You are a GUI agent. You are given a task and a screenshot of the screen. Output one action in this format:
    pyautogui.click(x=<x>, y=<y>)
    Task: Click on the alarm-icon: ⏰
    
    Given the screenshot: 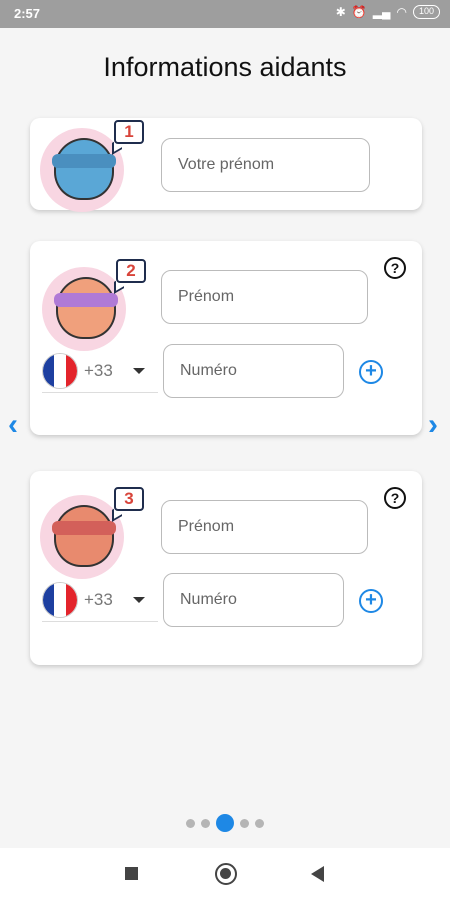 What is the action you would take?
    pyautogui.click(x=359, y=12)
    